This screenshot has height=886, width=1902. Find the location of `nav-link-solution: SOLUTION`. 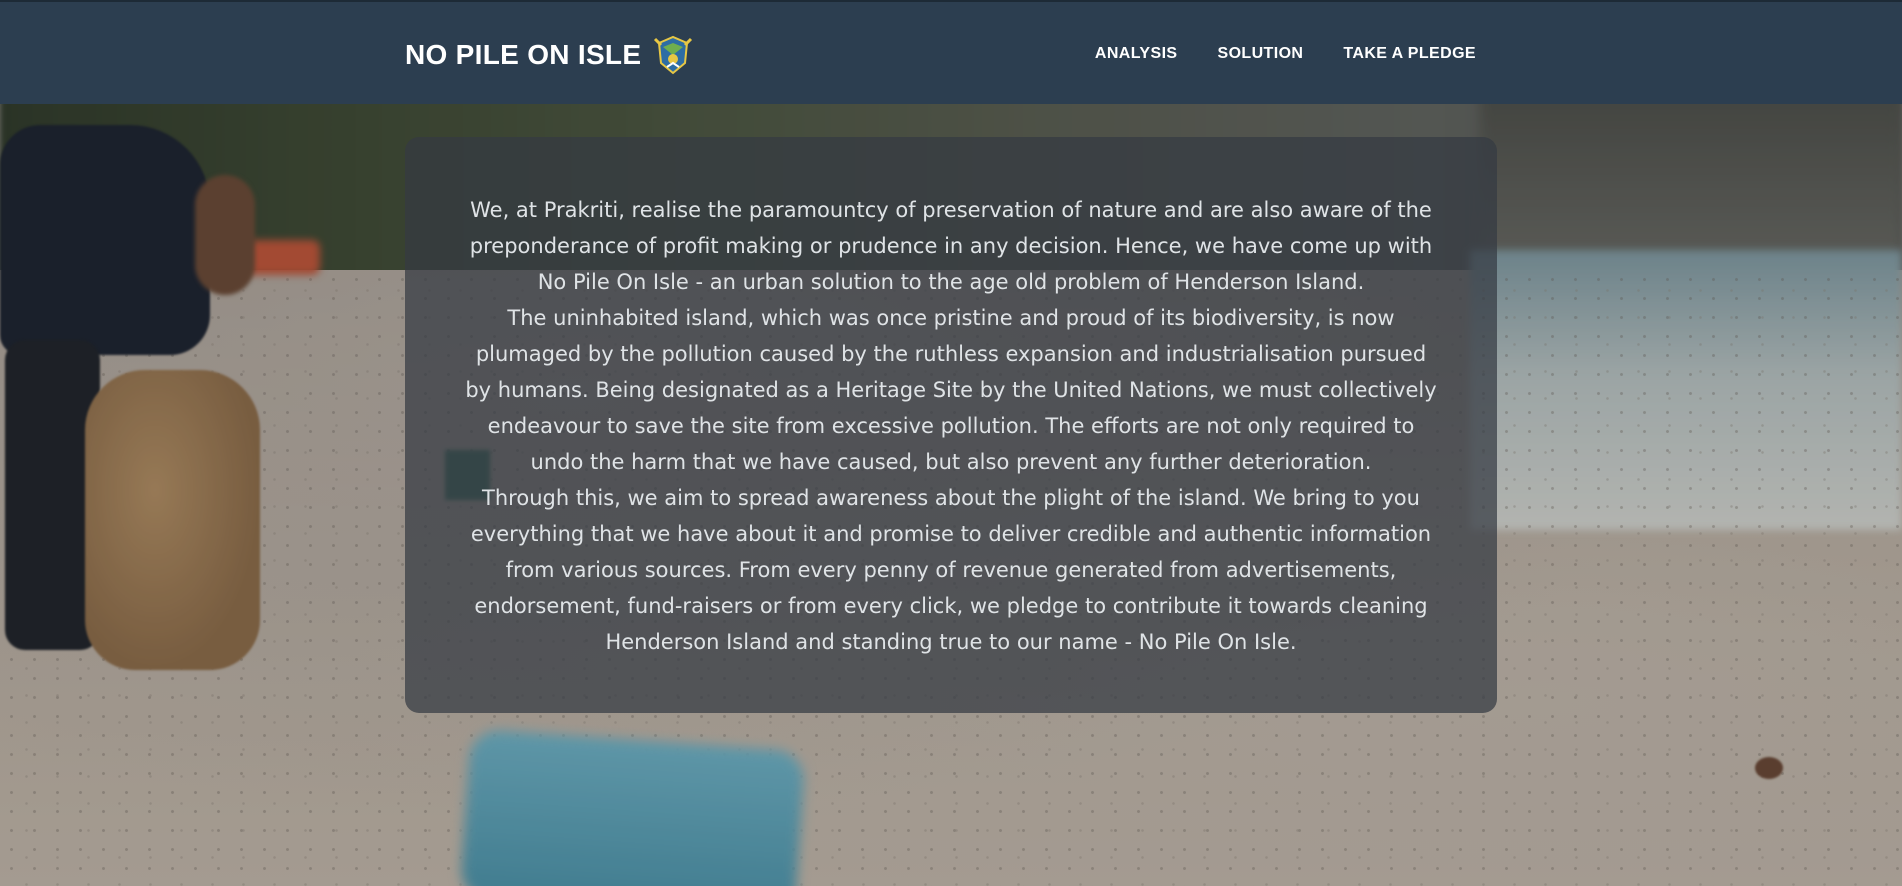

nav-link-solution: SOLUTION is located at coordinates (1261, 53).